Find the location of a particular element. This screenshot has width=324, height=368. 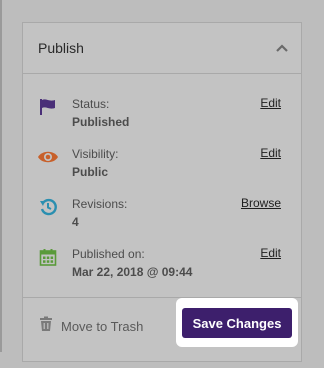

save-changes-button: Save Changes is located at coordinates (237, 323).